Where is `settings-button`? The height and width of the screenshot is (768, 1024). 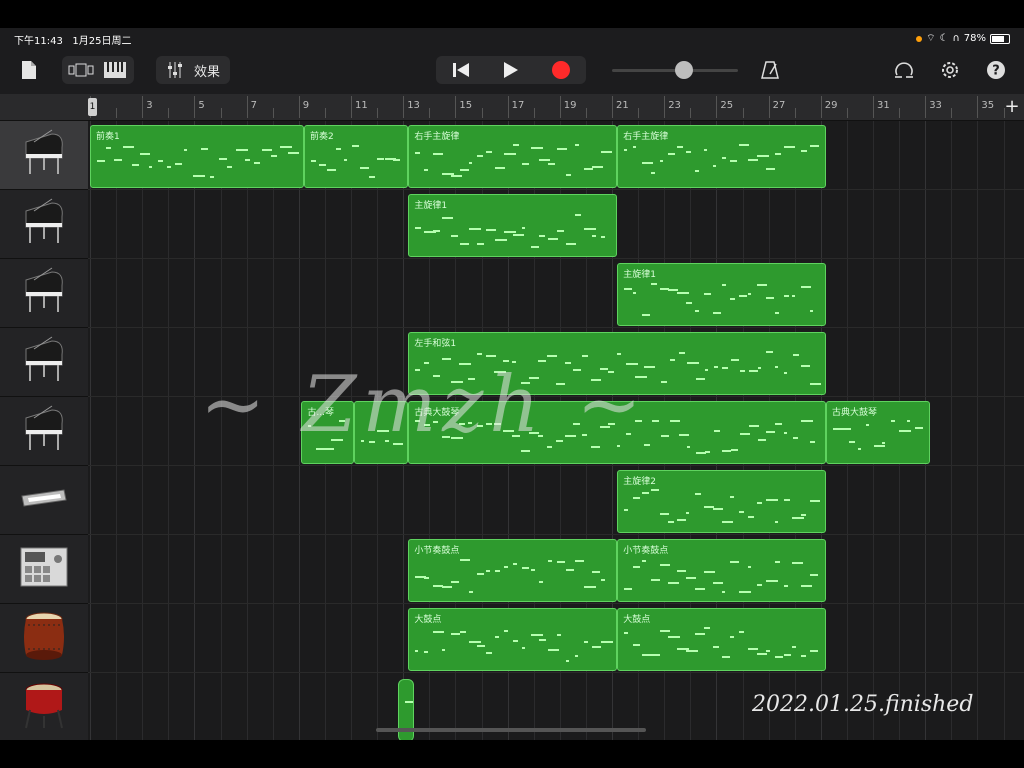 settings-button is located at coordinates (950, 70).